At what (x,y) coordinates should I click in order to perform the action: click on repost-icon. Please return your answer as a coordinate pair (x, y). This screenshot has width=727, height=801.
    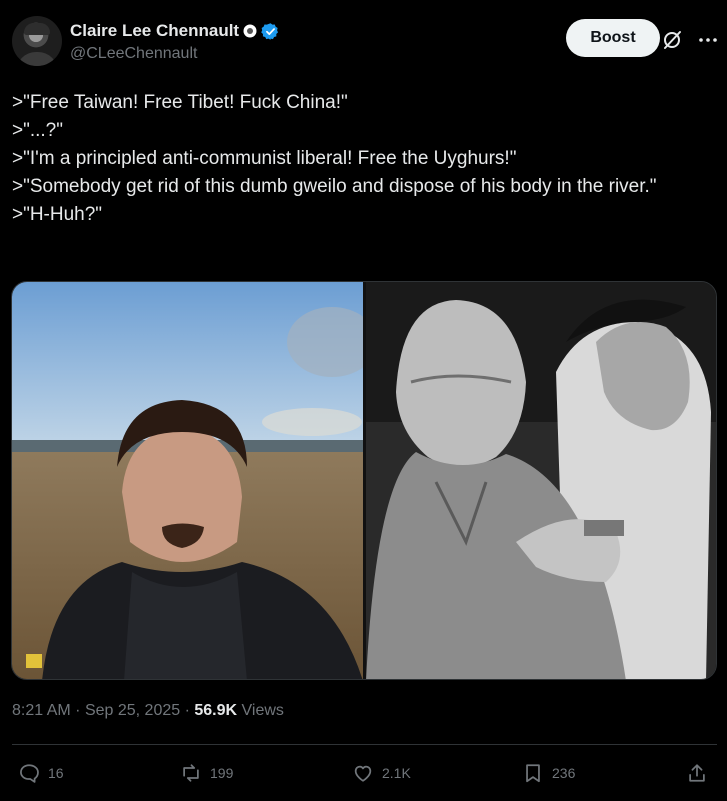
    Looking at the image, I should click on (191, 773).